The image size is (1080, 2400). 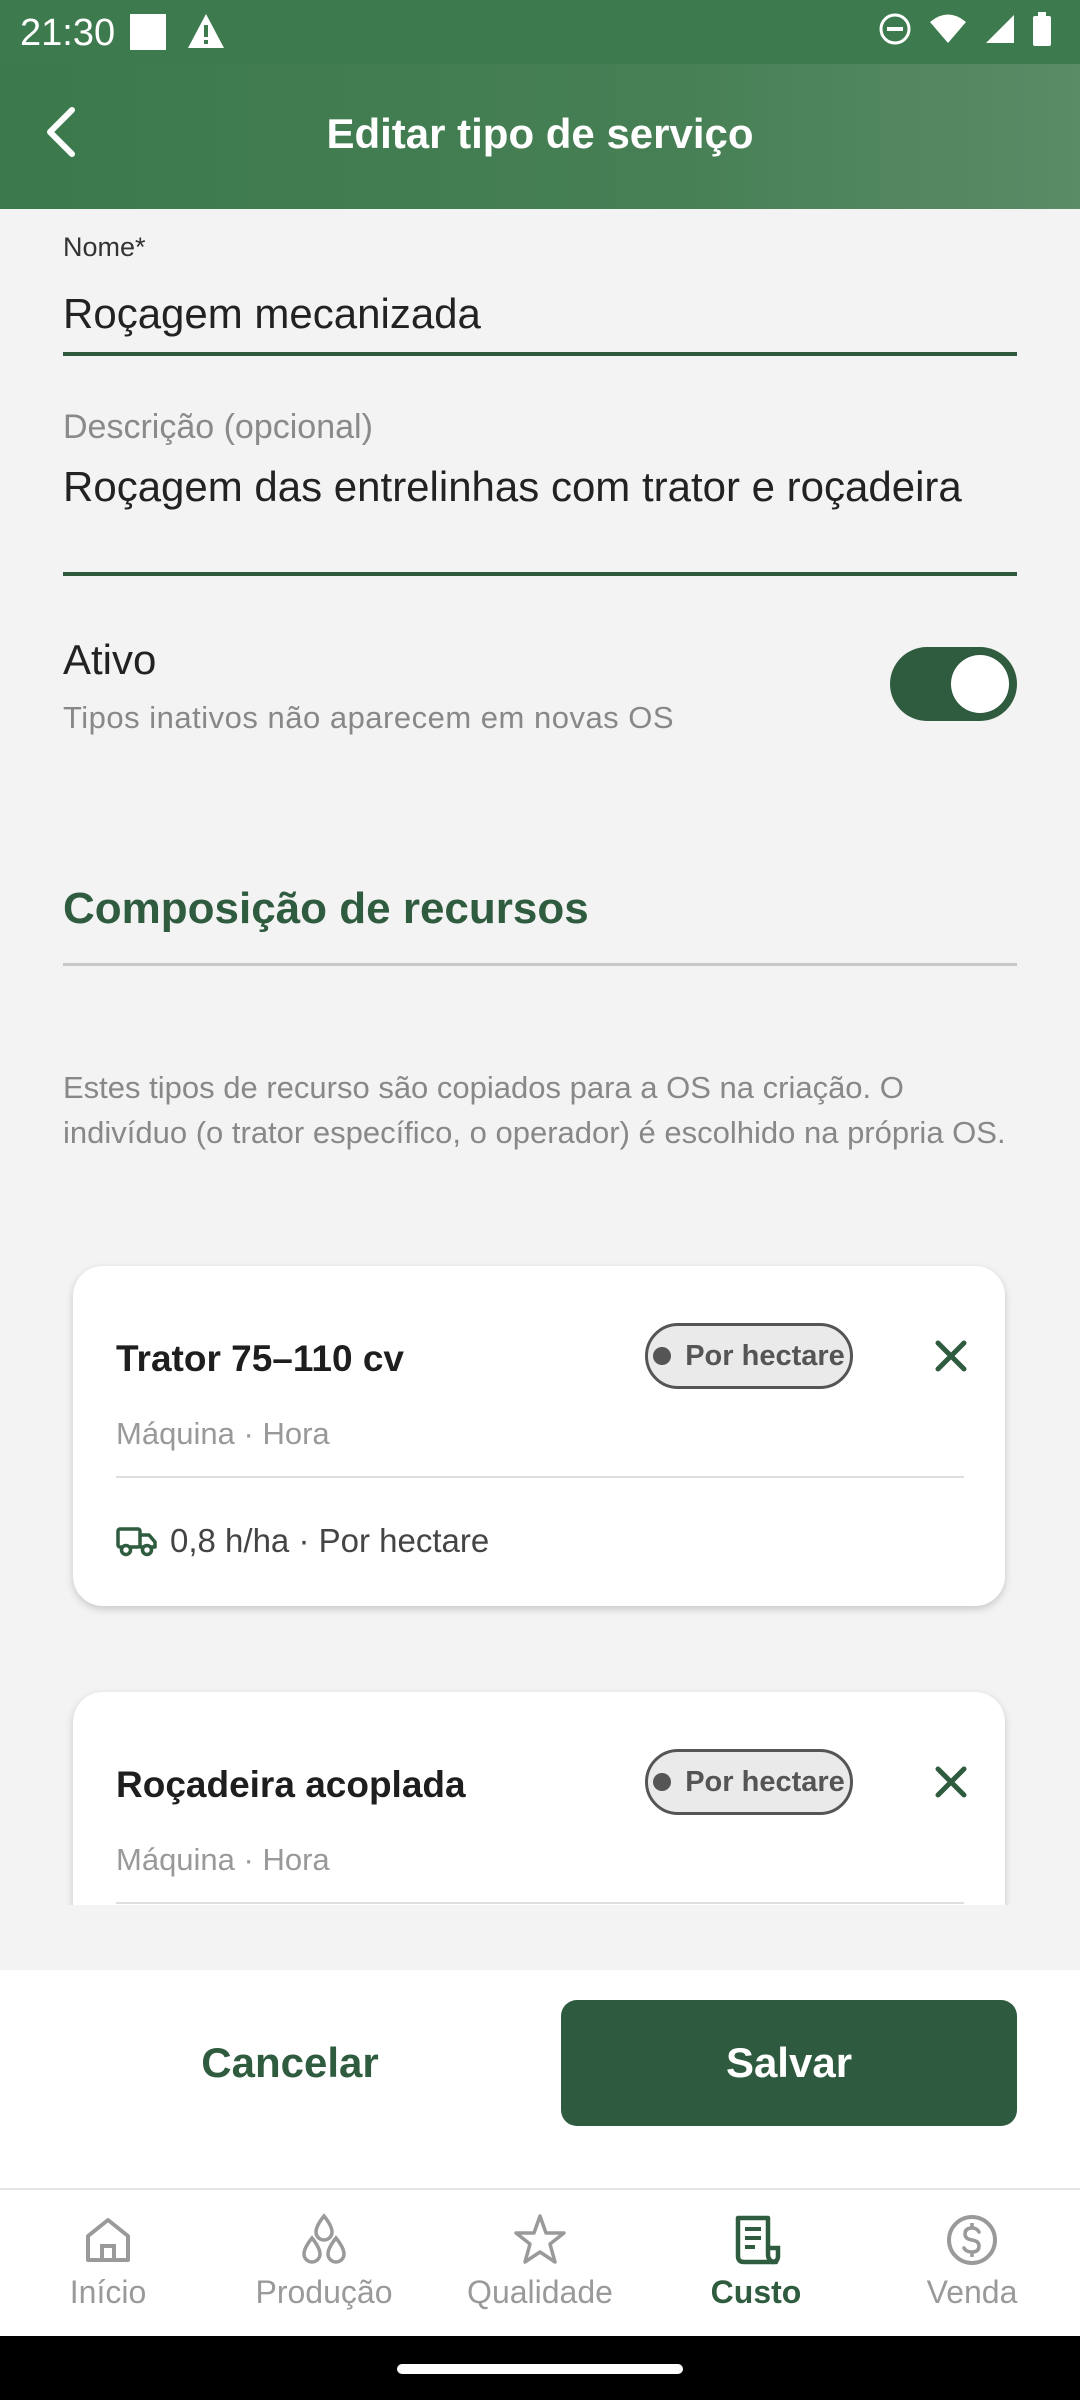 What do you see at coordinates (104, 247) in the screenshot?
I see `name-label: Nome*` at bounding box center [104, 247].